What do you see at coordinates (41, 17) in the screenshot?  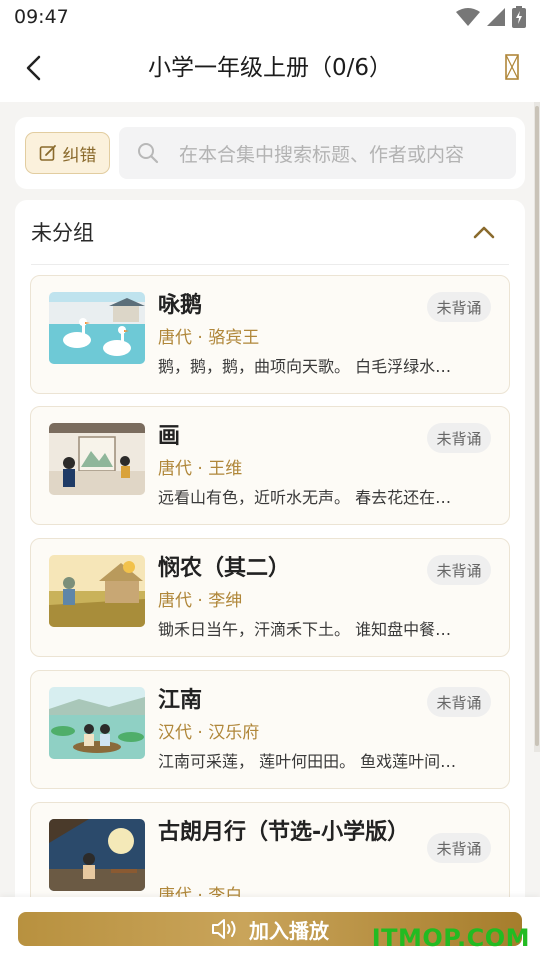 I see `status-time: 09:47` at bounding box center [41, 17].